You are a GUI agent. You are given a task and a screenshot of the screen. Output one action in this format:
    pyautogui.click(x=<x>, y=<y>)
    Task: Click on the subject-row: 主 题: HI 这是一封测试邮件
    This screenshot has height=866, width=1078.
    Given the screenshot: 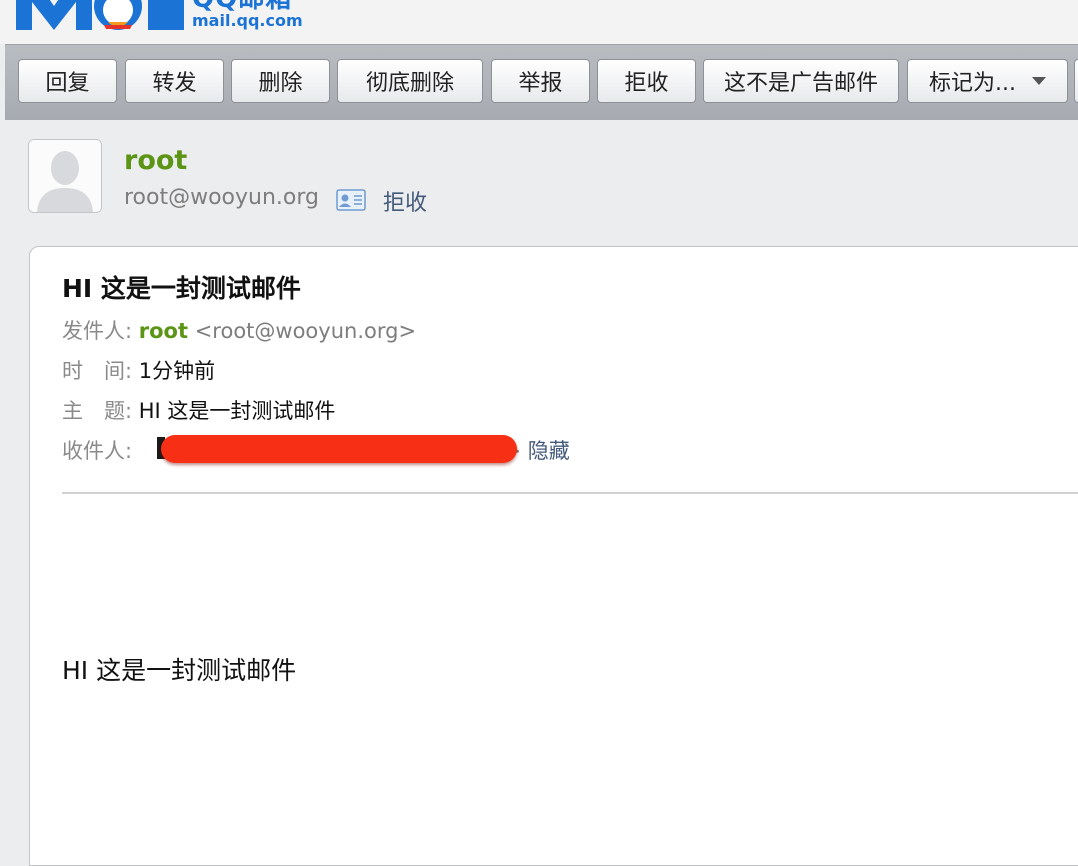 What is the action you would take?
    pyautogui.click(x=198, y=410)
    